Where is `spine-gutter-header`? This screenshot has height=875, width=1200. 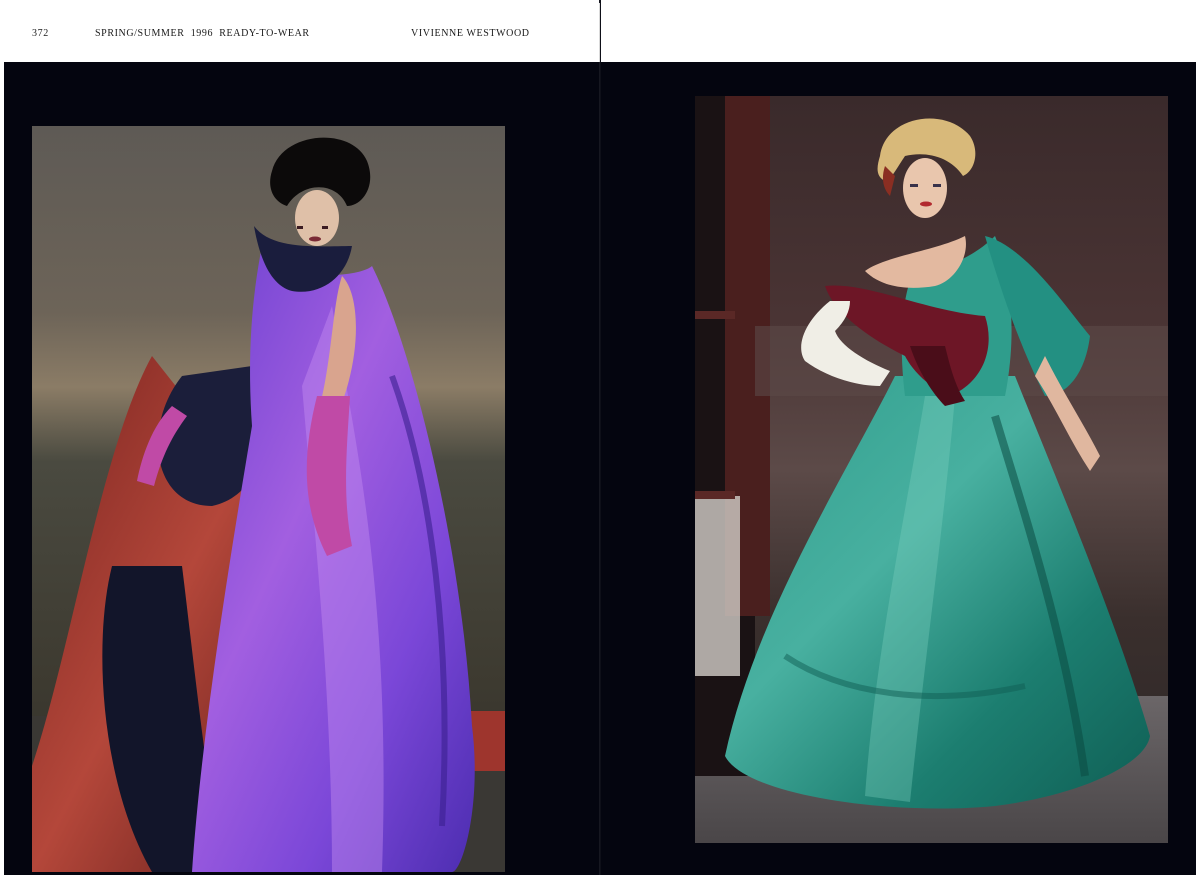
spine-gutter-header is located at coordinates (599, 32).